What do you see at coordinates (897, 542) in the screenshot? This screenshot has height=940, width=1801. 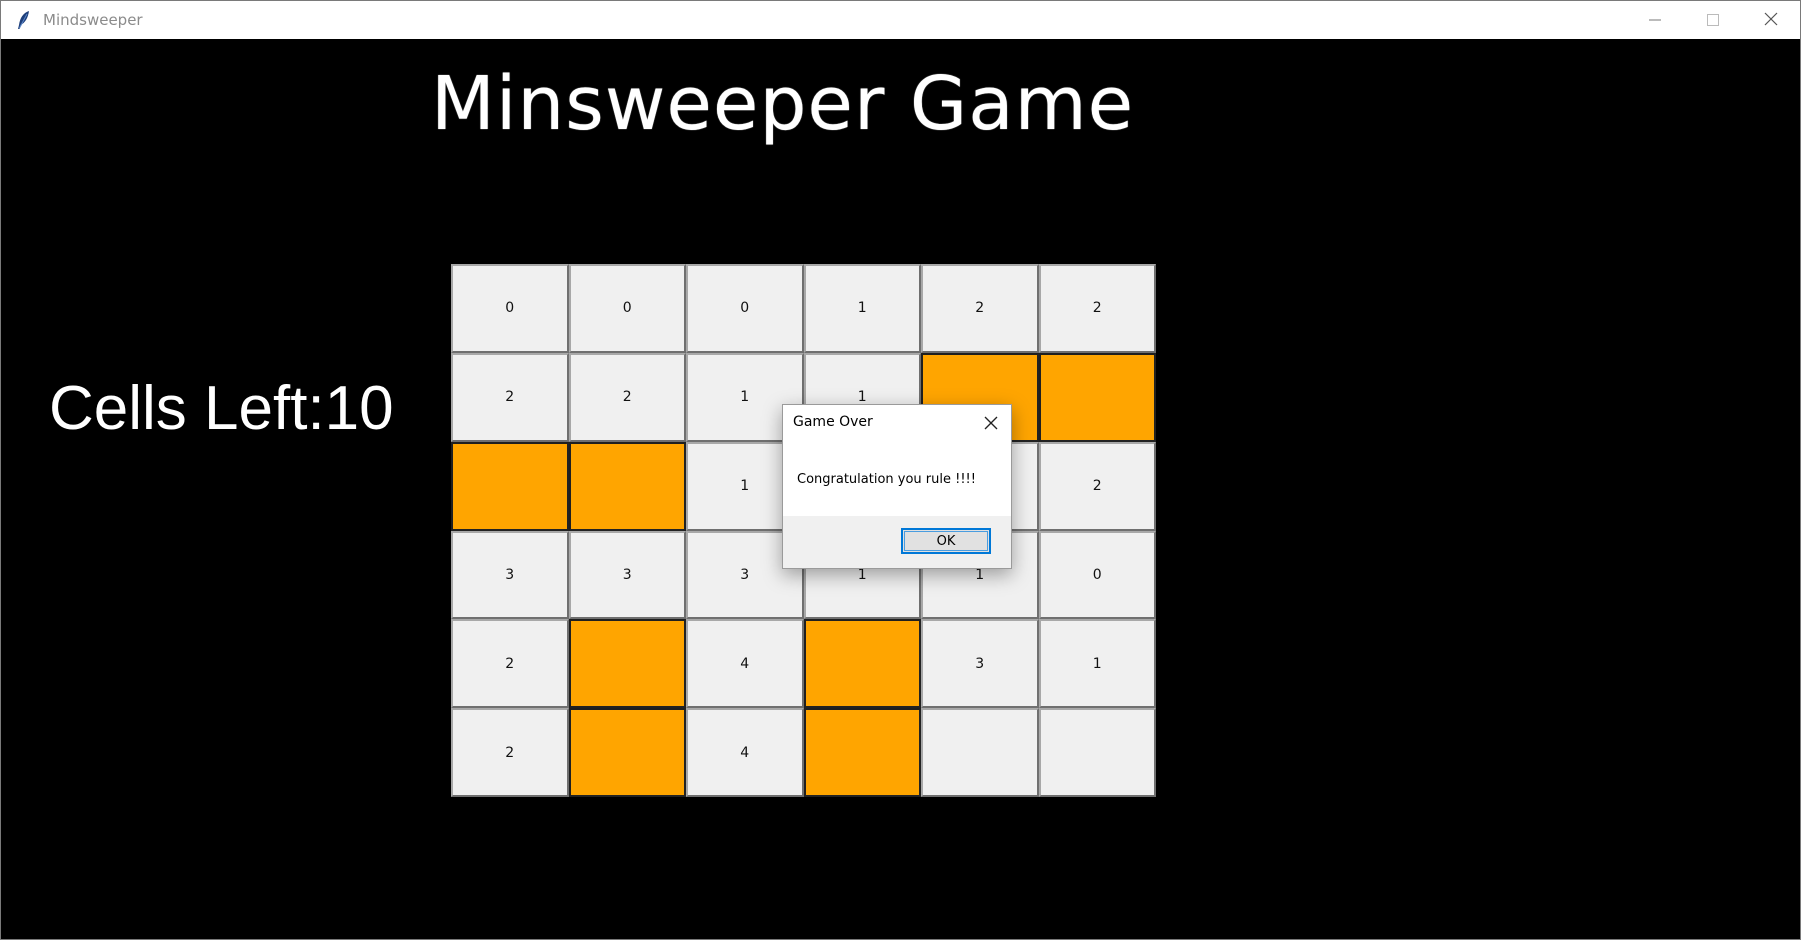 I see `dialog-footer: OK` at bounding box center [897, 542].